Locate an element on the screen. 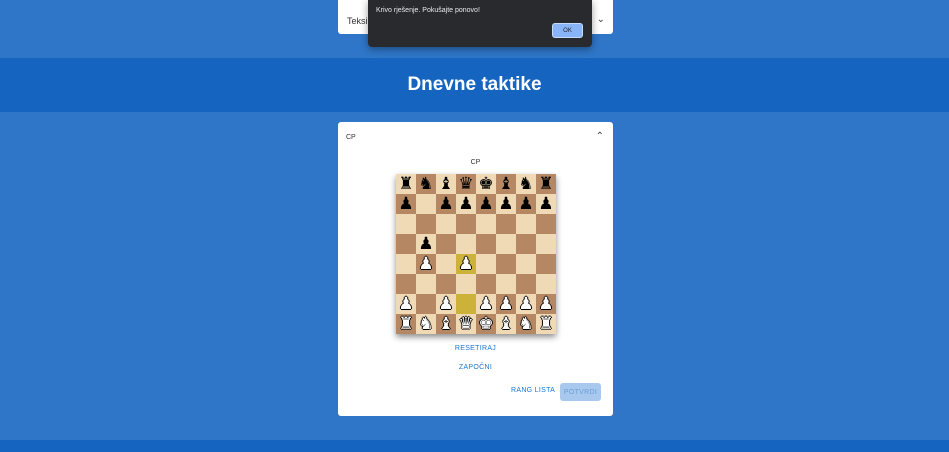  reset-button: RESETIRAJ is located at coordinates (475, 348).